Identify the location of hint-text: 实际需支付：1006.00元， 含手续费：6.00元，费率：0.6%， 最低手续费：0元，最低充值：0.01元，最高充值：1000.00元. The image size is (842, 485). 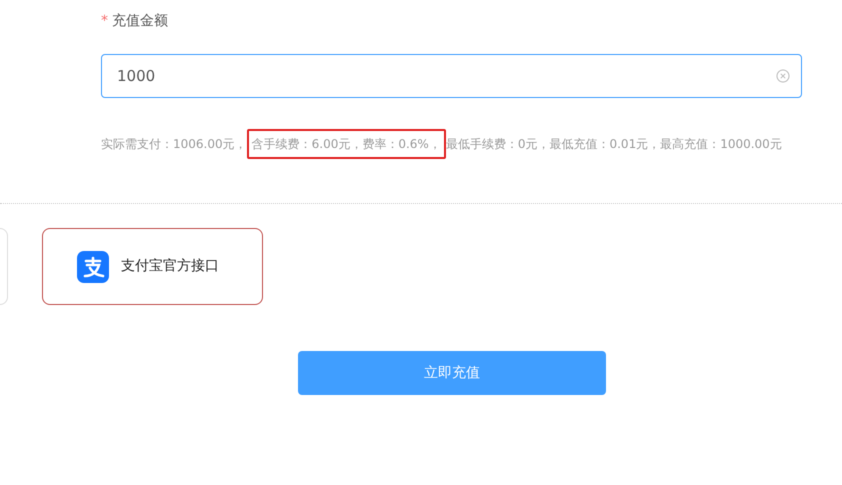
(445, 144).